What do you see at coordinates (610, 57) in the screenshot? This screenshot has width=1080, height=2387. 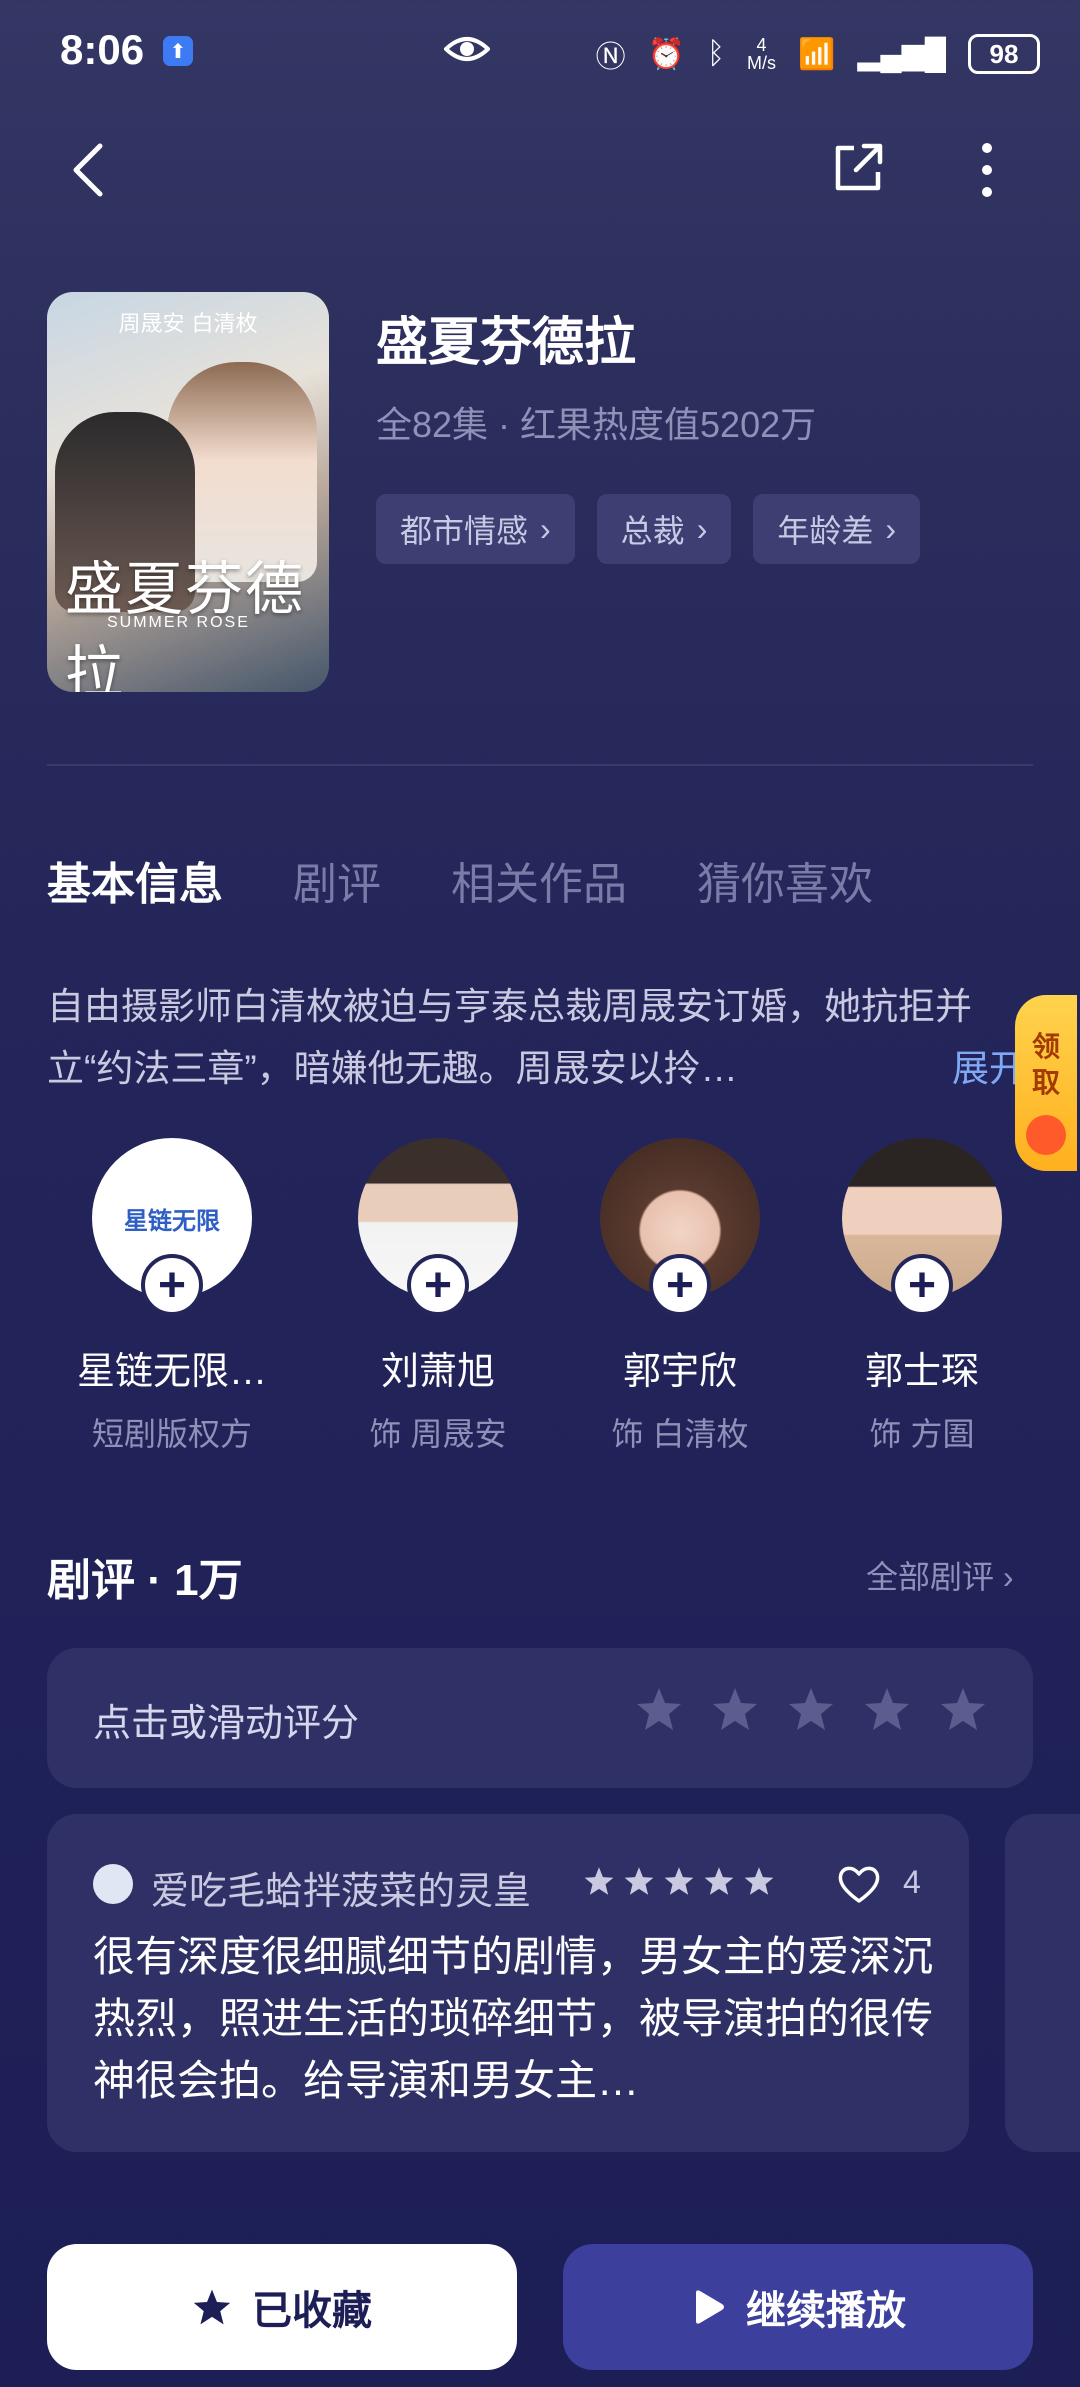 I see `nfc-icon: Ⓝ` at bounding box center [610, 57].